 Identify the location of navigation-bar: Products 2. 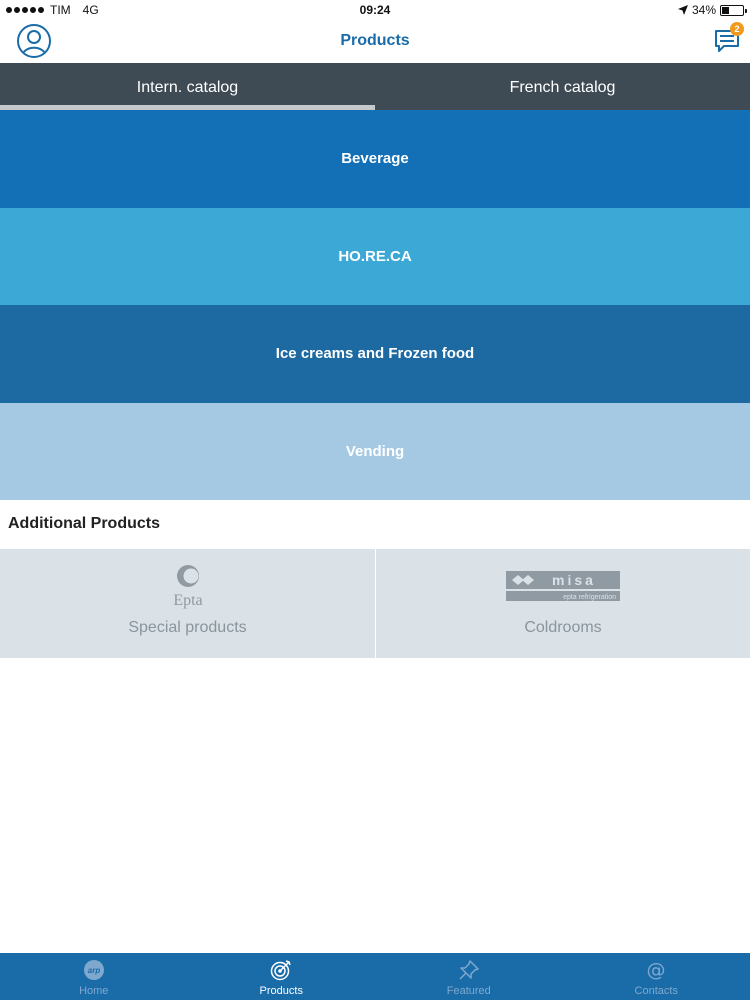
(375, 41).